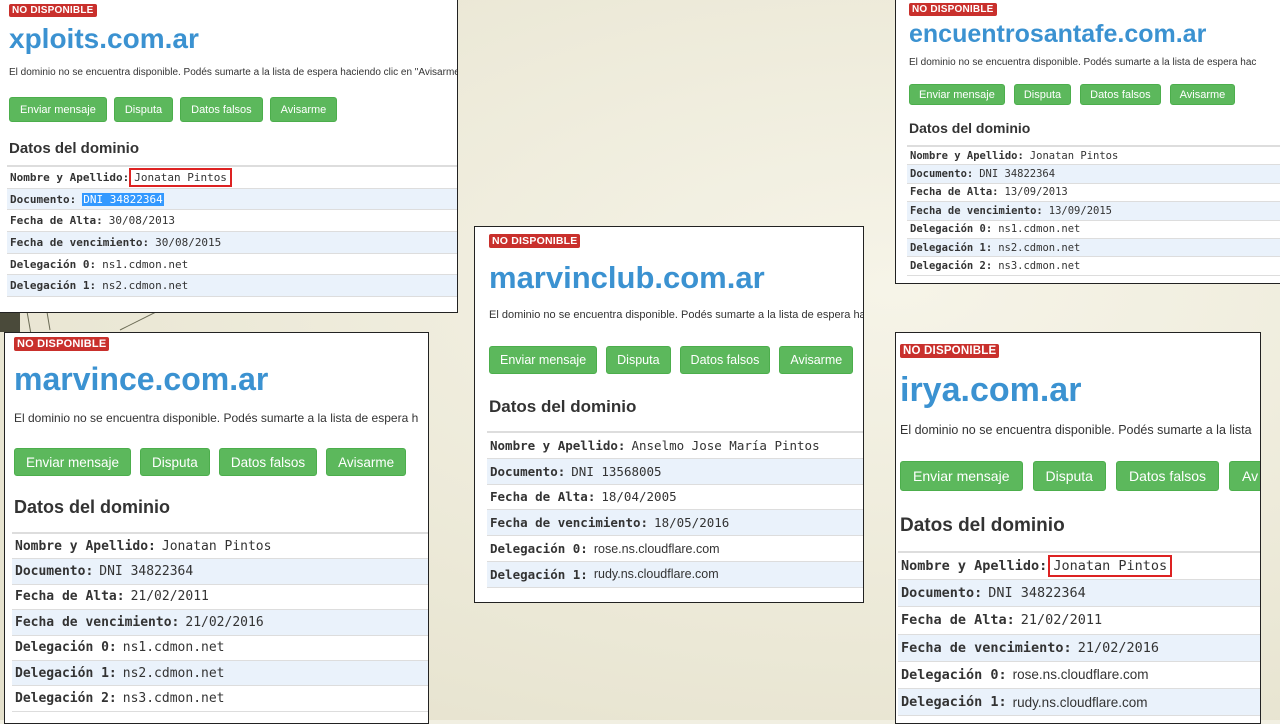  Describe the element at coordinates (1080, 702) in the screenshot. I see `row-value: rudy.ns.cloudflare.com` at that location.